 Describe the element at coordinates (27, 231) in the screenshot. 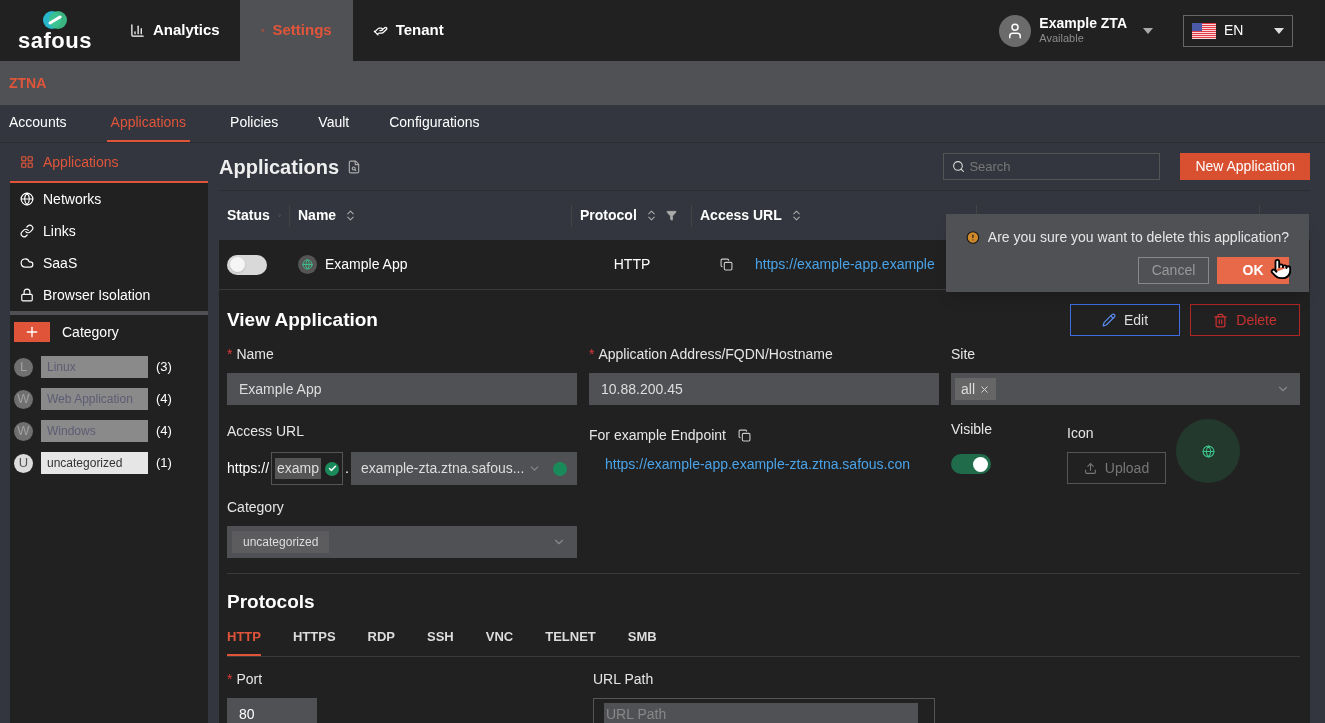

I see `link-icon` at that location.